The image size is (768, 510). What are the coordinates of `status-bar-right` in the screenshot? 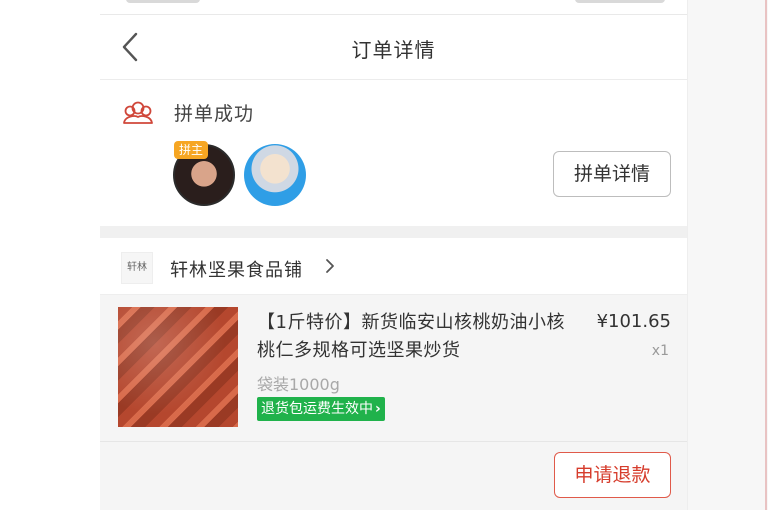 It's located at (620, 1).